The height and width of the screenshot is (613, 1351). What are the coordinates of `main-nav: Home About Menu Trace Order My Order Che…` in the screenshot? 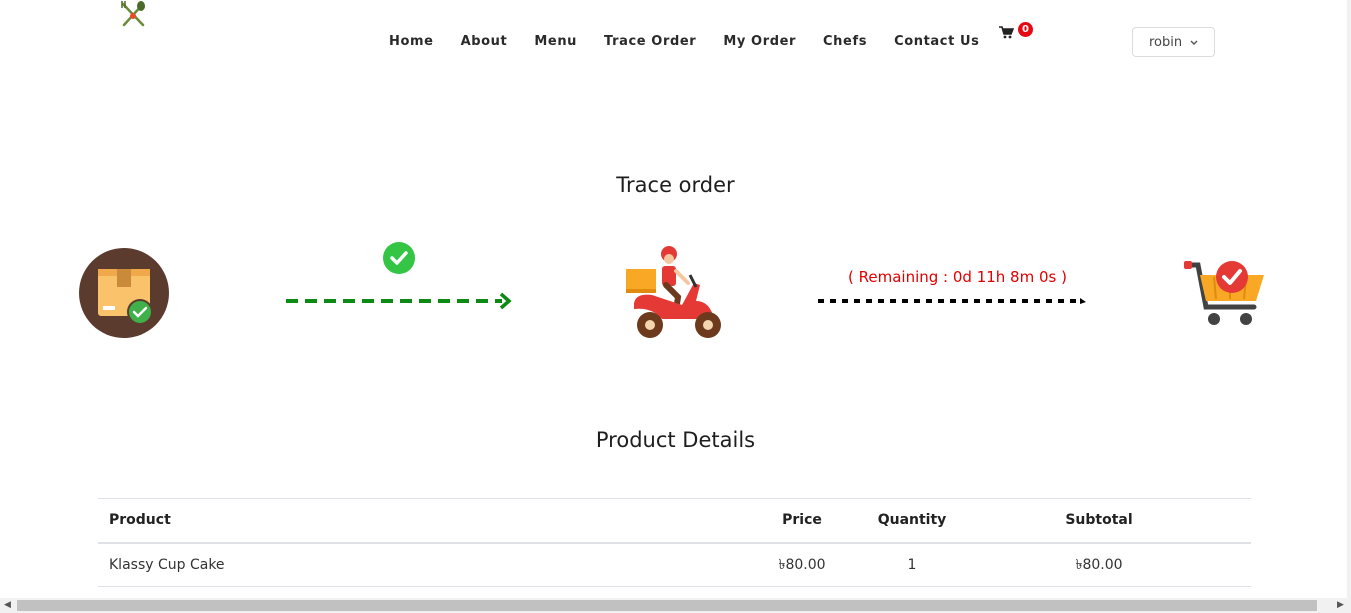 It's located at (698, 42).